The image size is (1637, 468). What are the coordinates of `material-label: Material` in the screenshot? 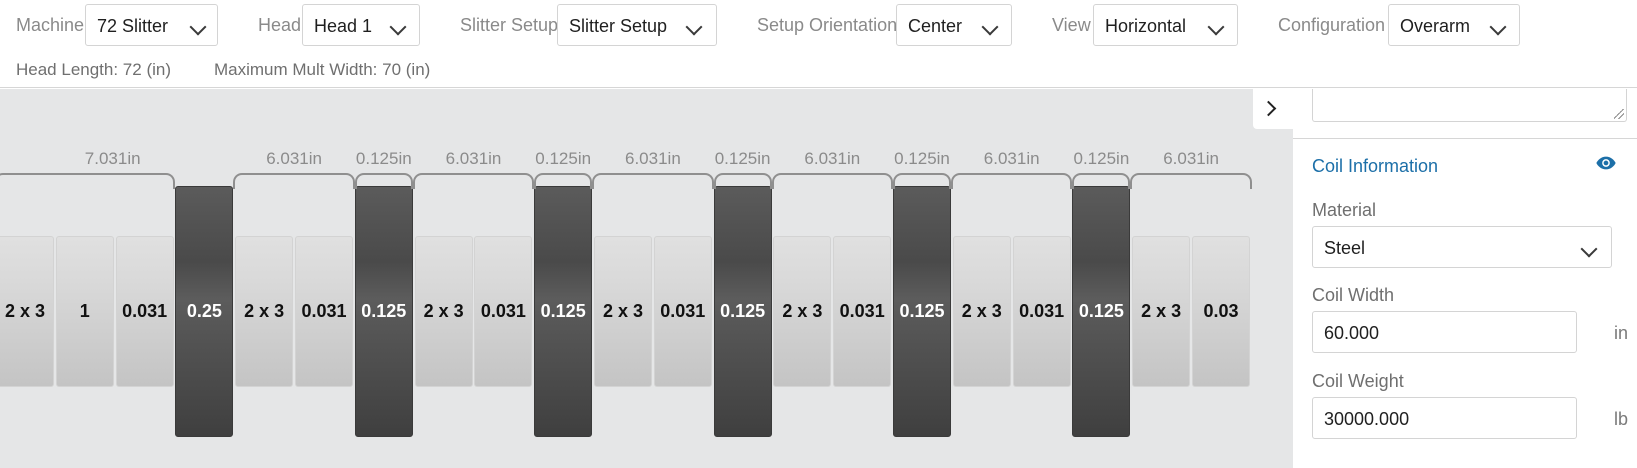 It's located at (1344, 210).